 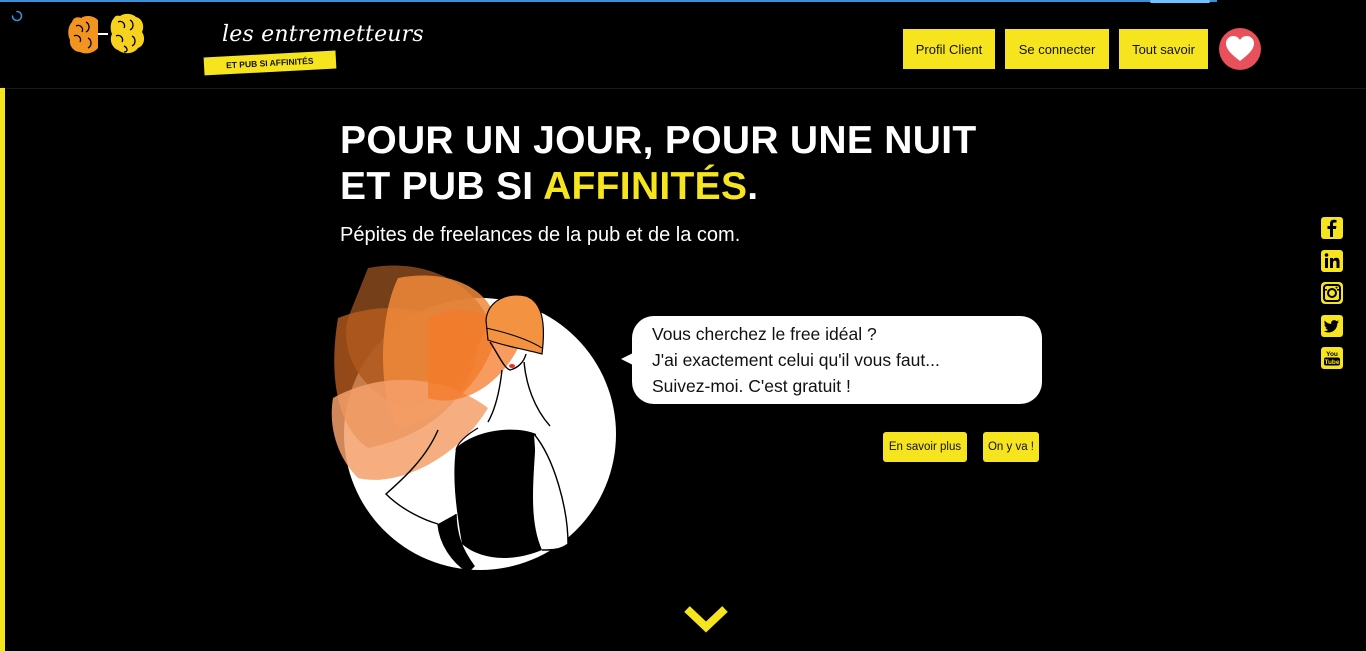 I want to click on nav-profil-client-button: Profil Client, so click(x=949, y=49).